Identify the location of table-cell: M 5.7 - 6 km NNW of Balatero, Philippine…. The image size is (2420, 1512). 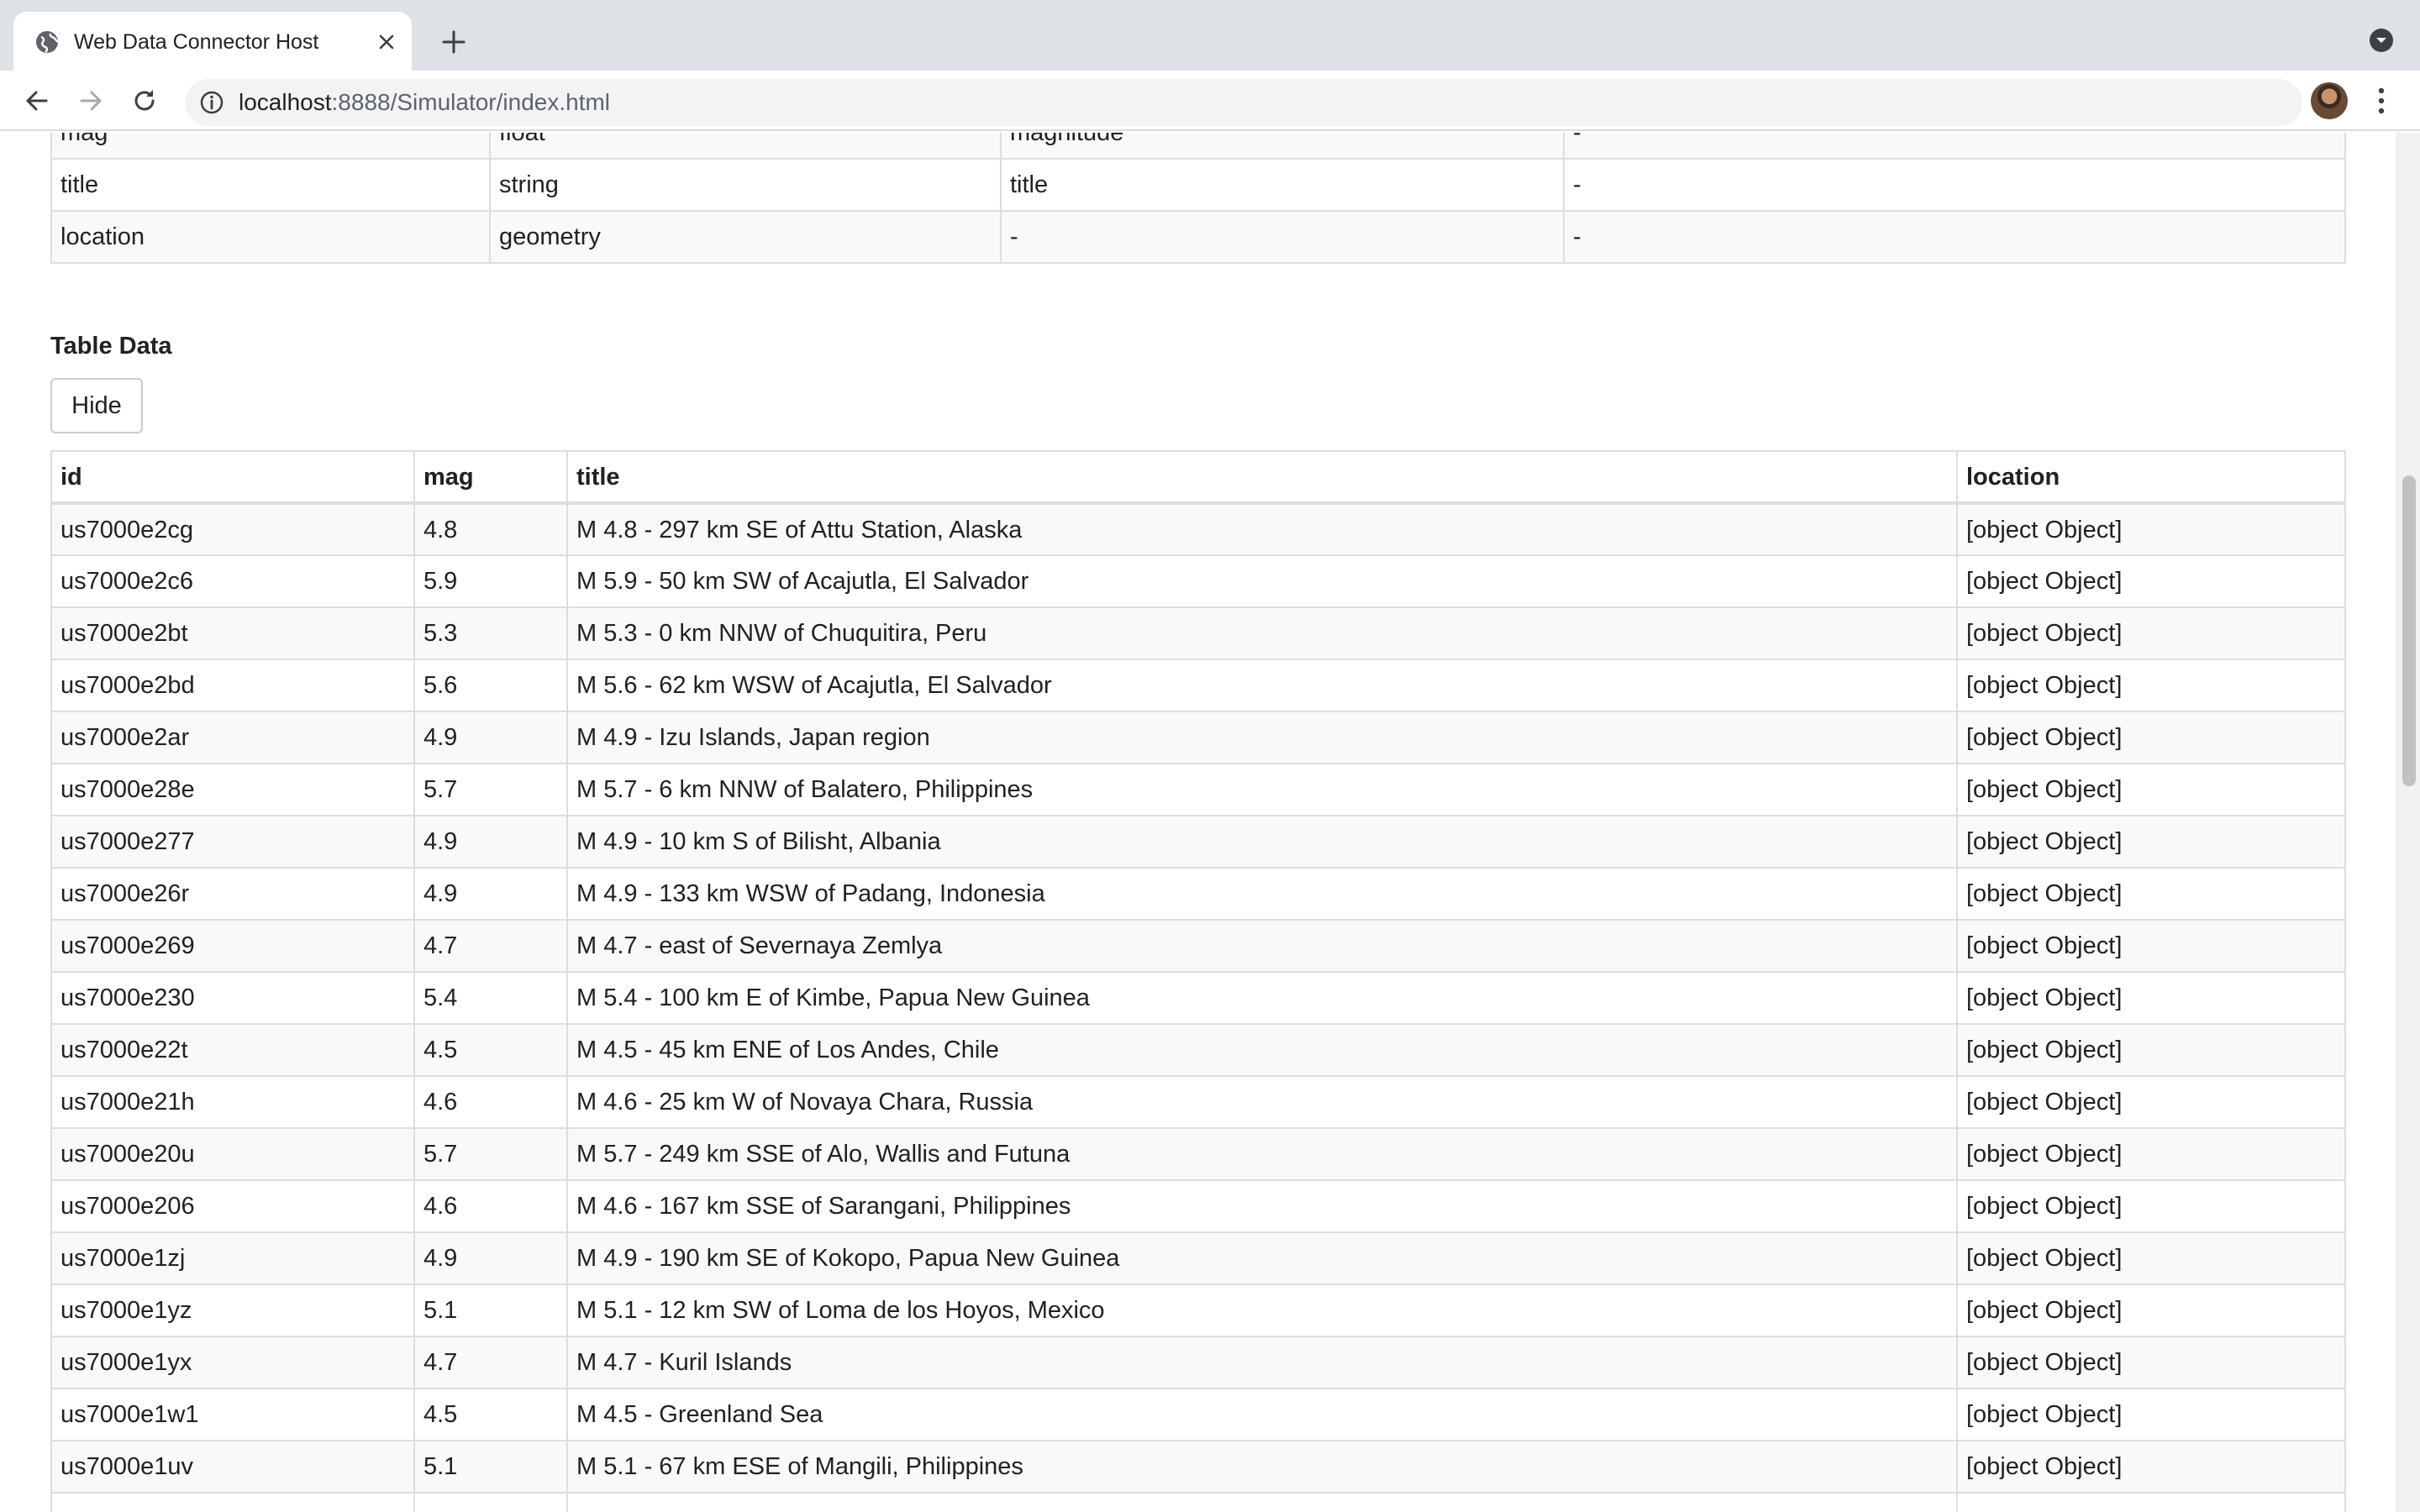
(1262, 789).